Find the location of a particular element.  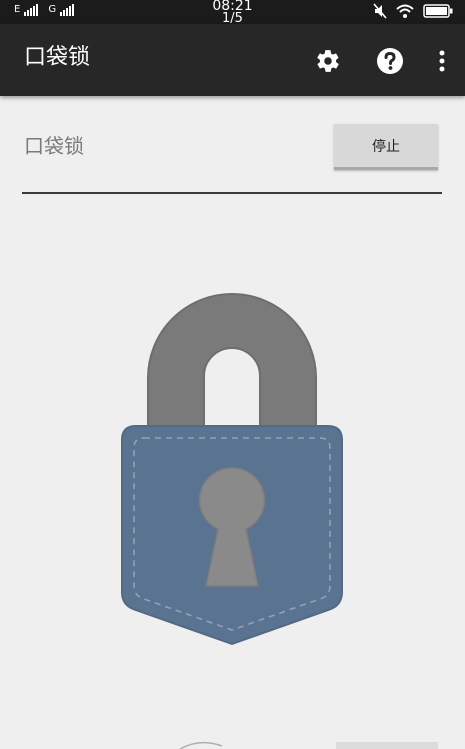

stop-button: 停止 is located at coordinates (386, 147).